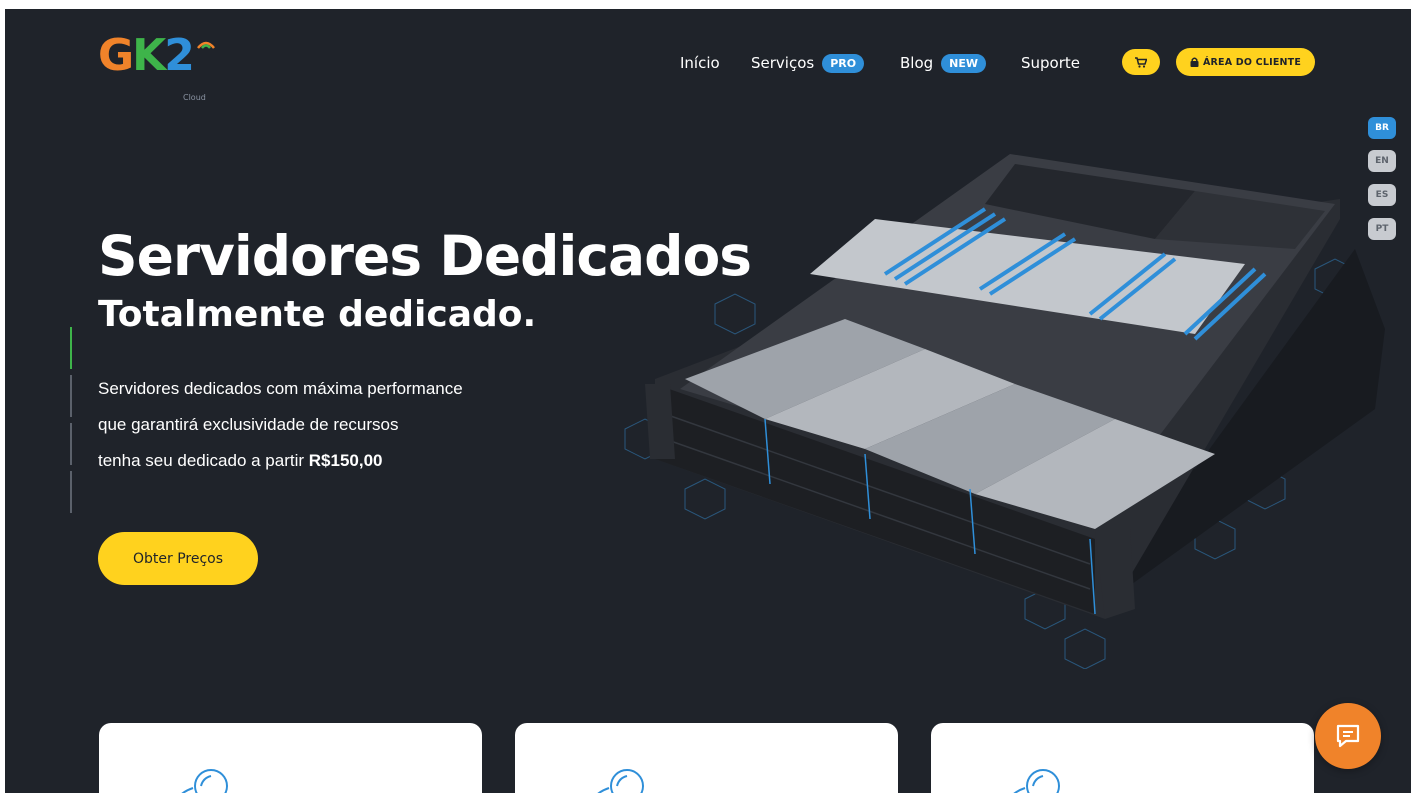 Image resolution: width=1411 pixels, height=793 pixels. I want to click on hero-price: R$150,00, so click(345, 460).